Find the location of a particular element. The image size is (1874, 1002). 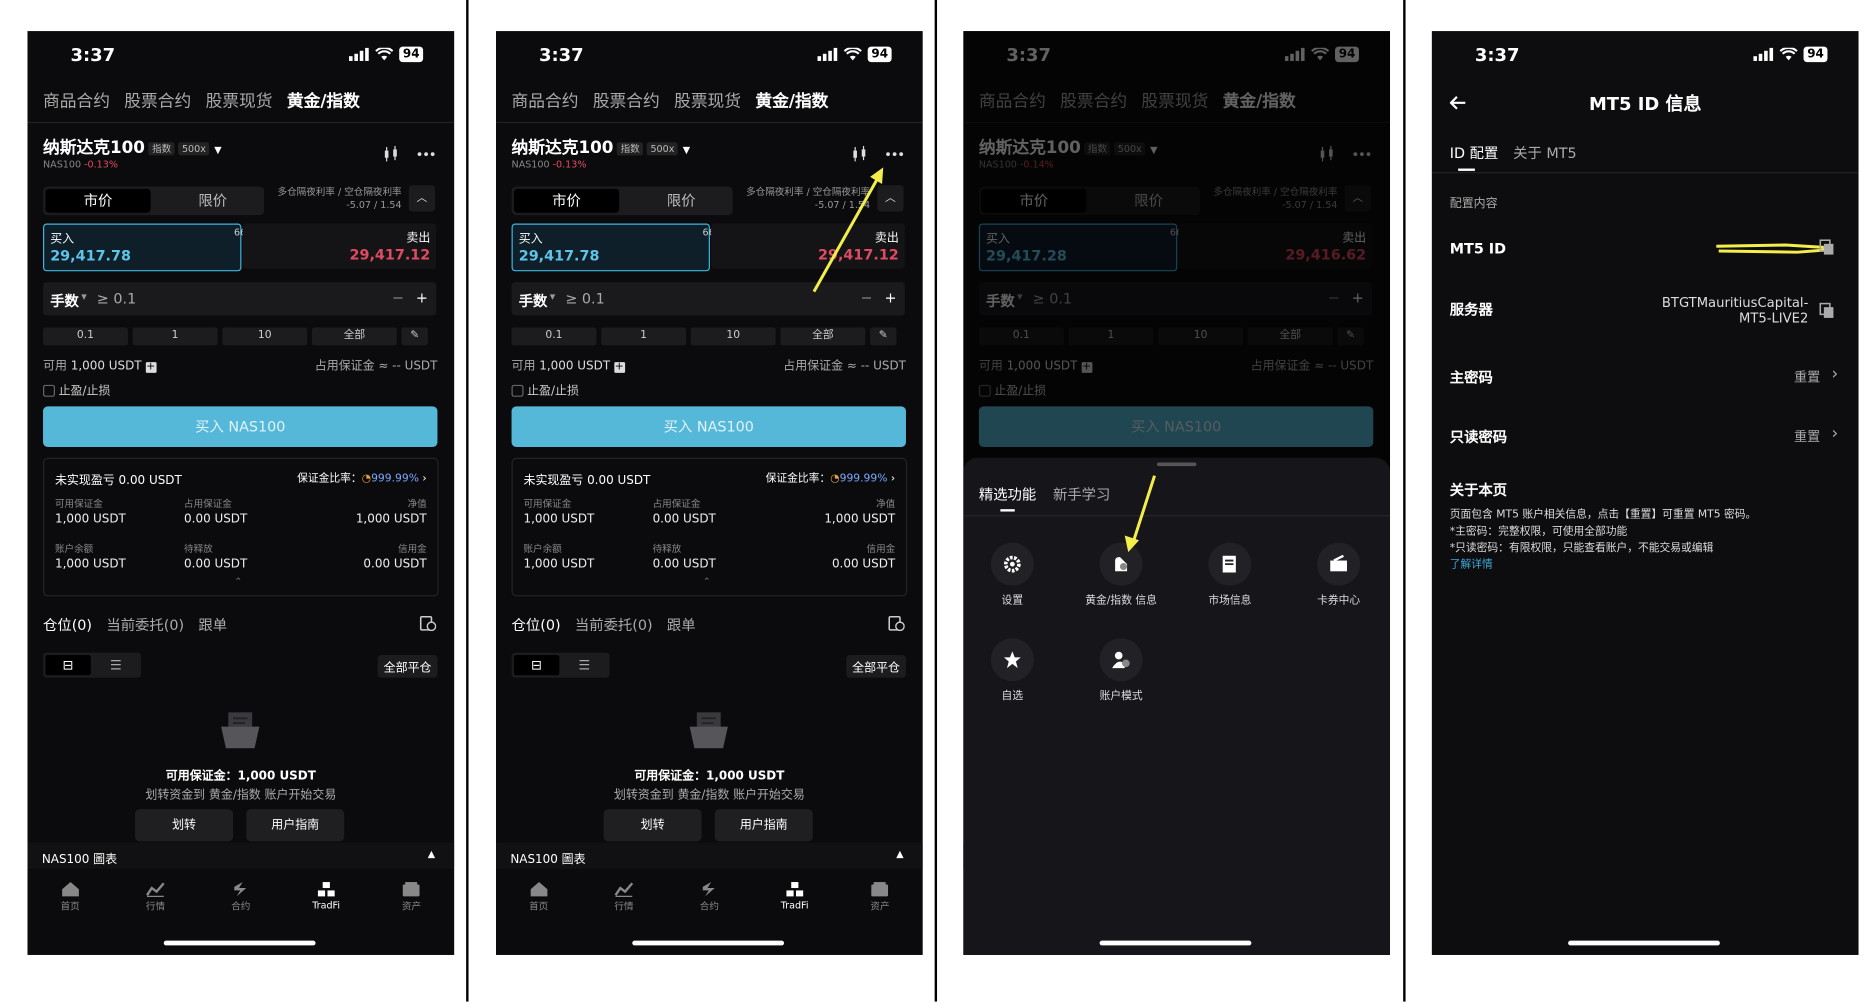

available-label: 可用 is located at coordinates (523, 366).